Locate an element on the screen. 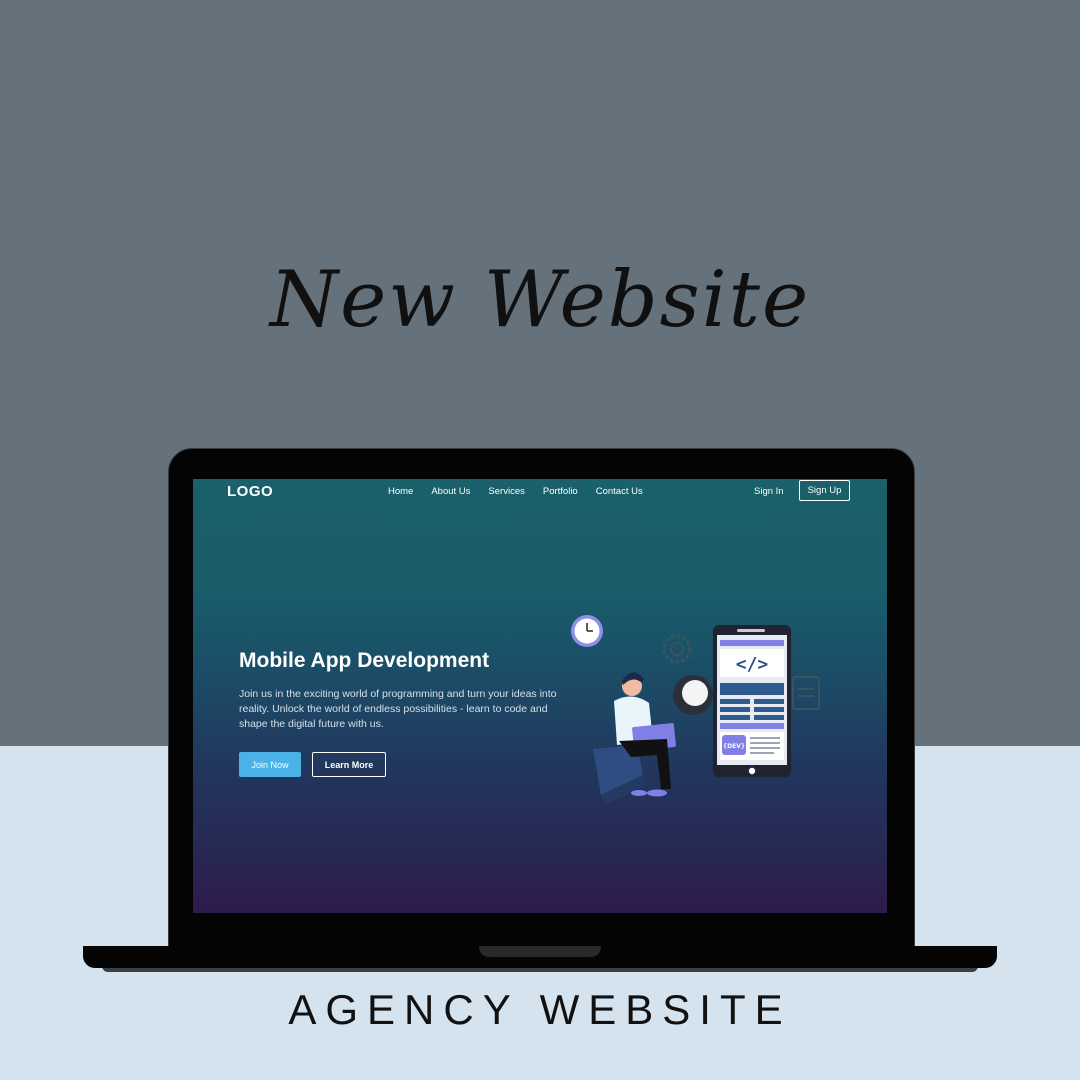  site-logo: LOGO is located at coordinates (250, 491).